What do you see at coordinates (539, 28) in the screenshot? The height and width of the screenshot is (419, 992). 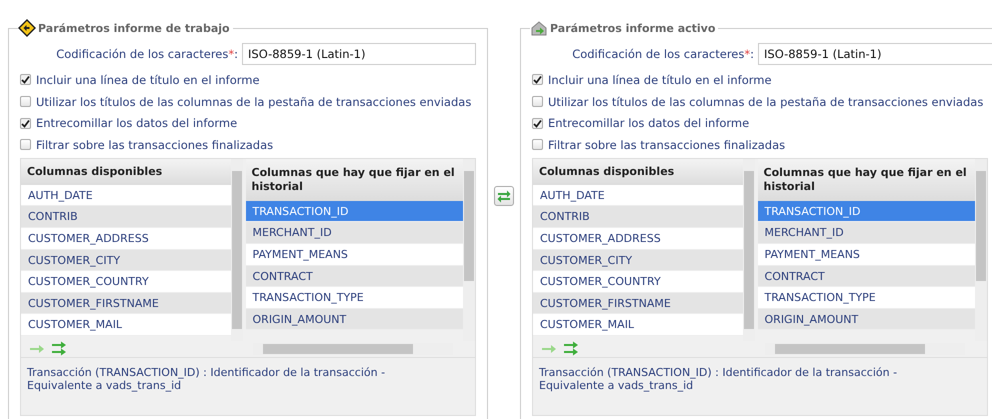 I see `house-arrow-icon` at bounding box center [539, 28].